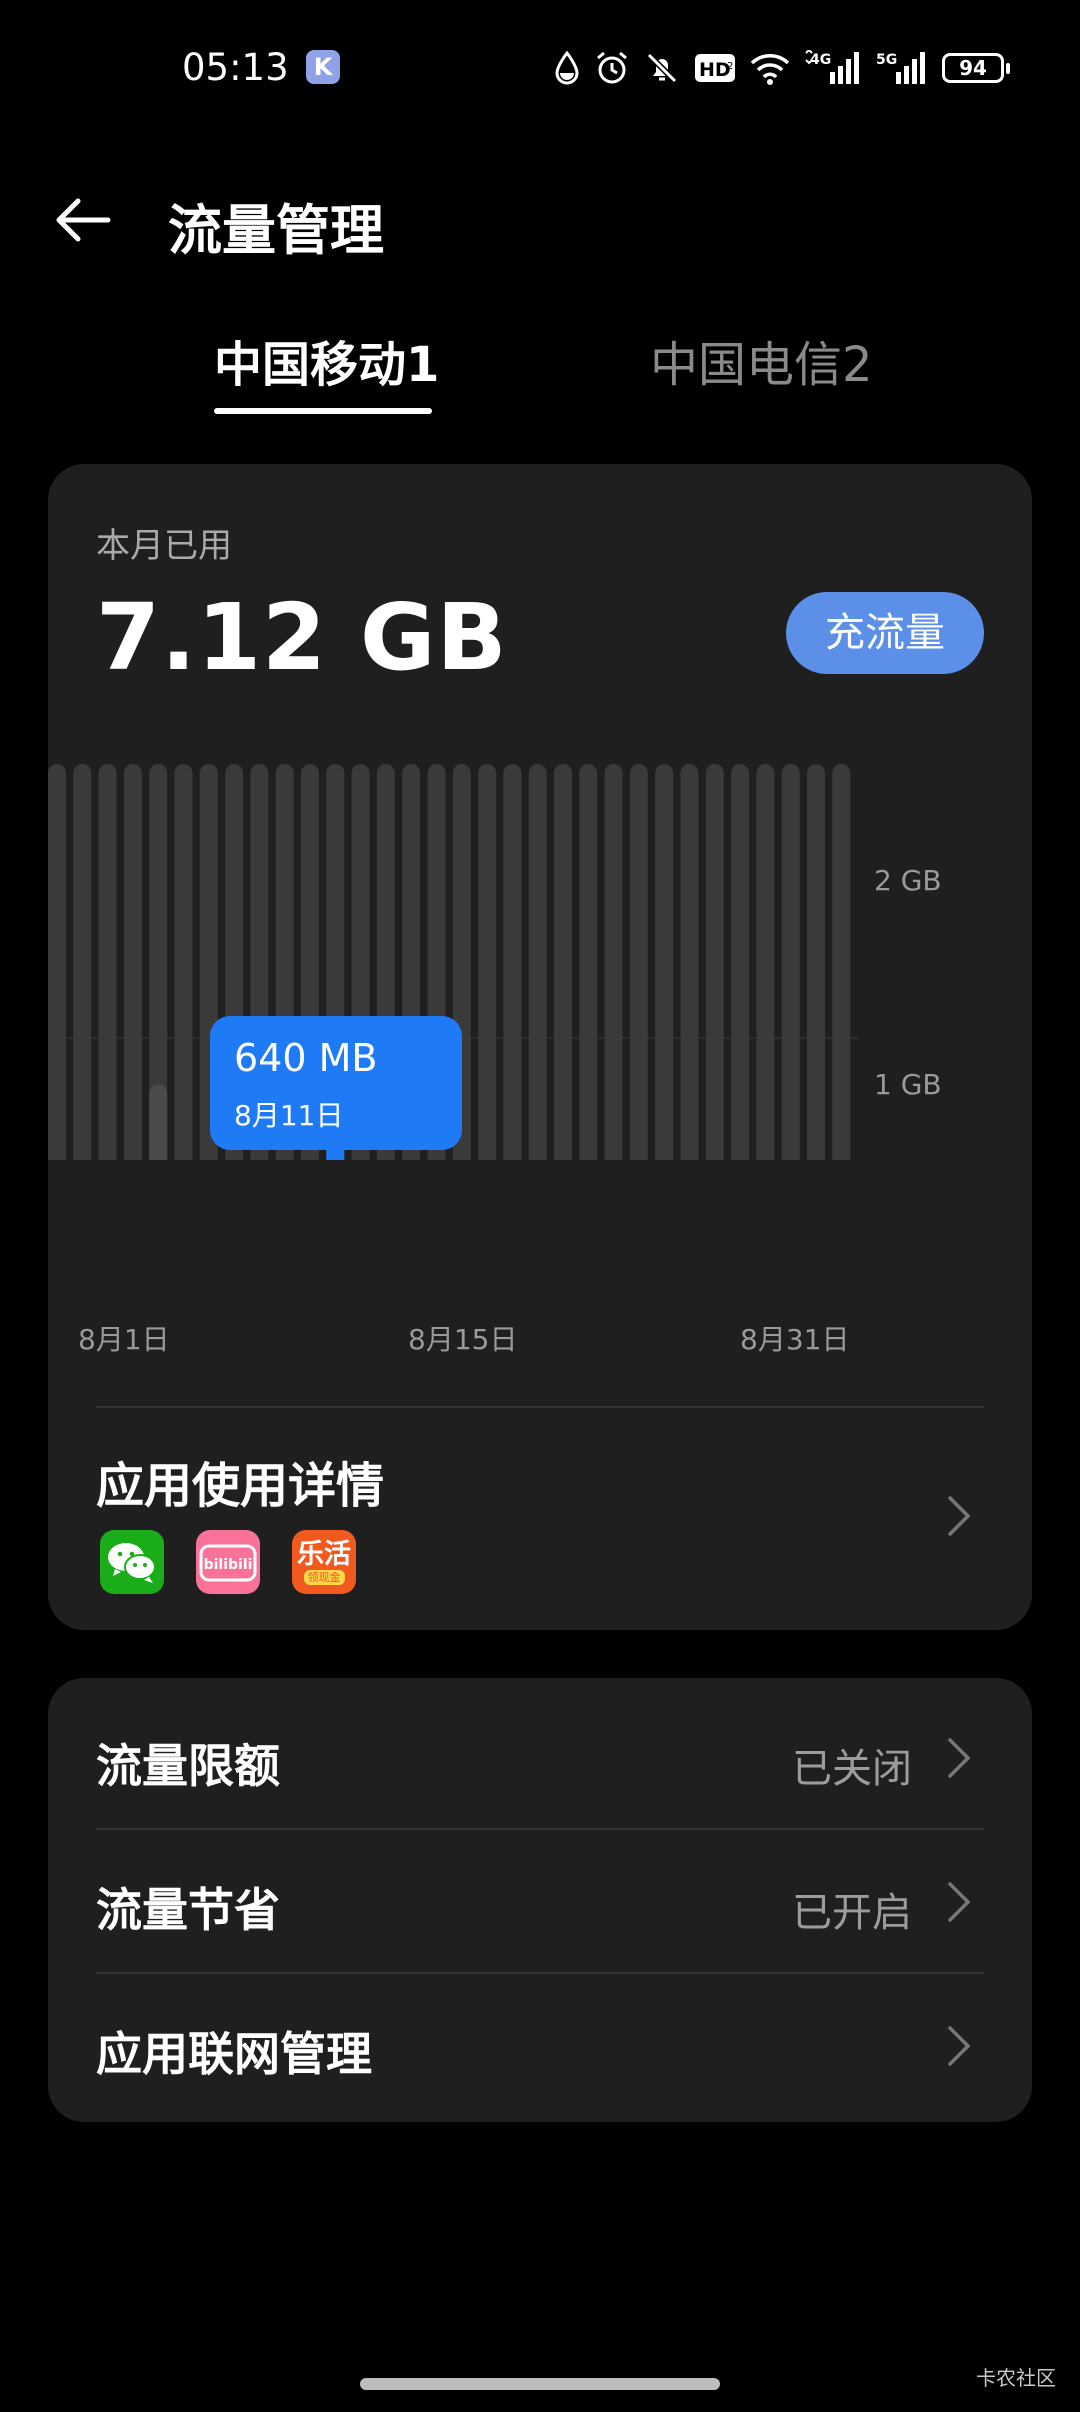 The image size is (1080, 2412). Describe the element at coordinates (612, 67) in the screenshot. I see `alarm-icon` at that location.